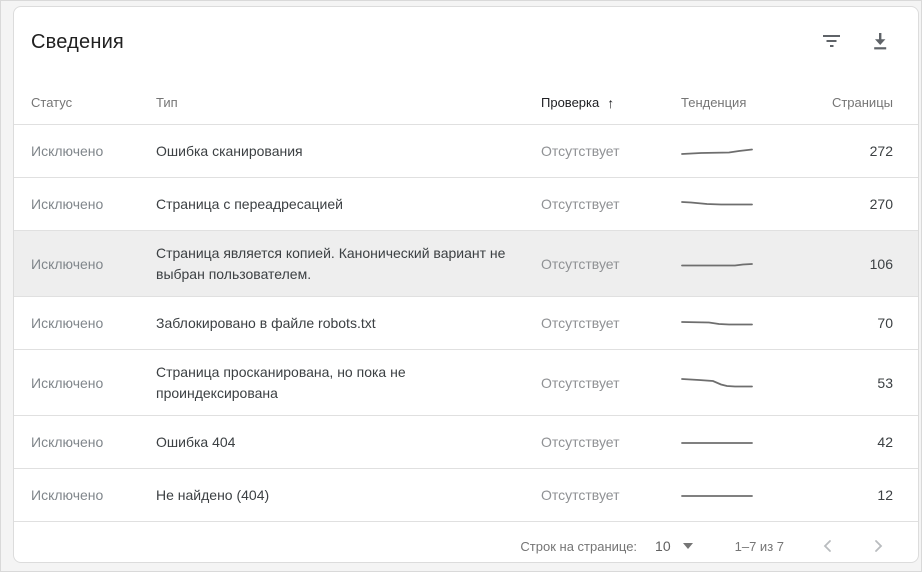 The width and height of the screenshot is (922, 572). Describe the element at coordinates (466, 44) in the screenshot. I see `card-header: Сведения` at that location.